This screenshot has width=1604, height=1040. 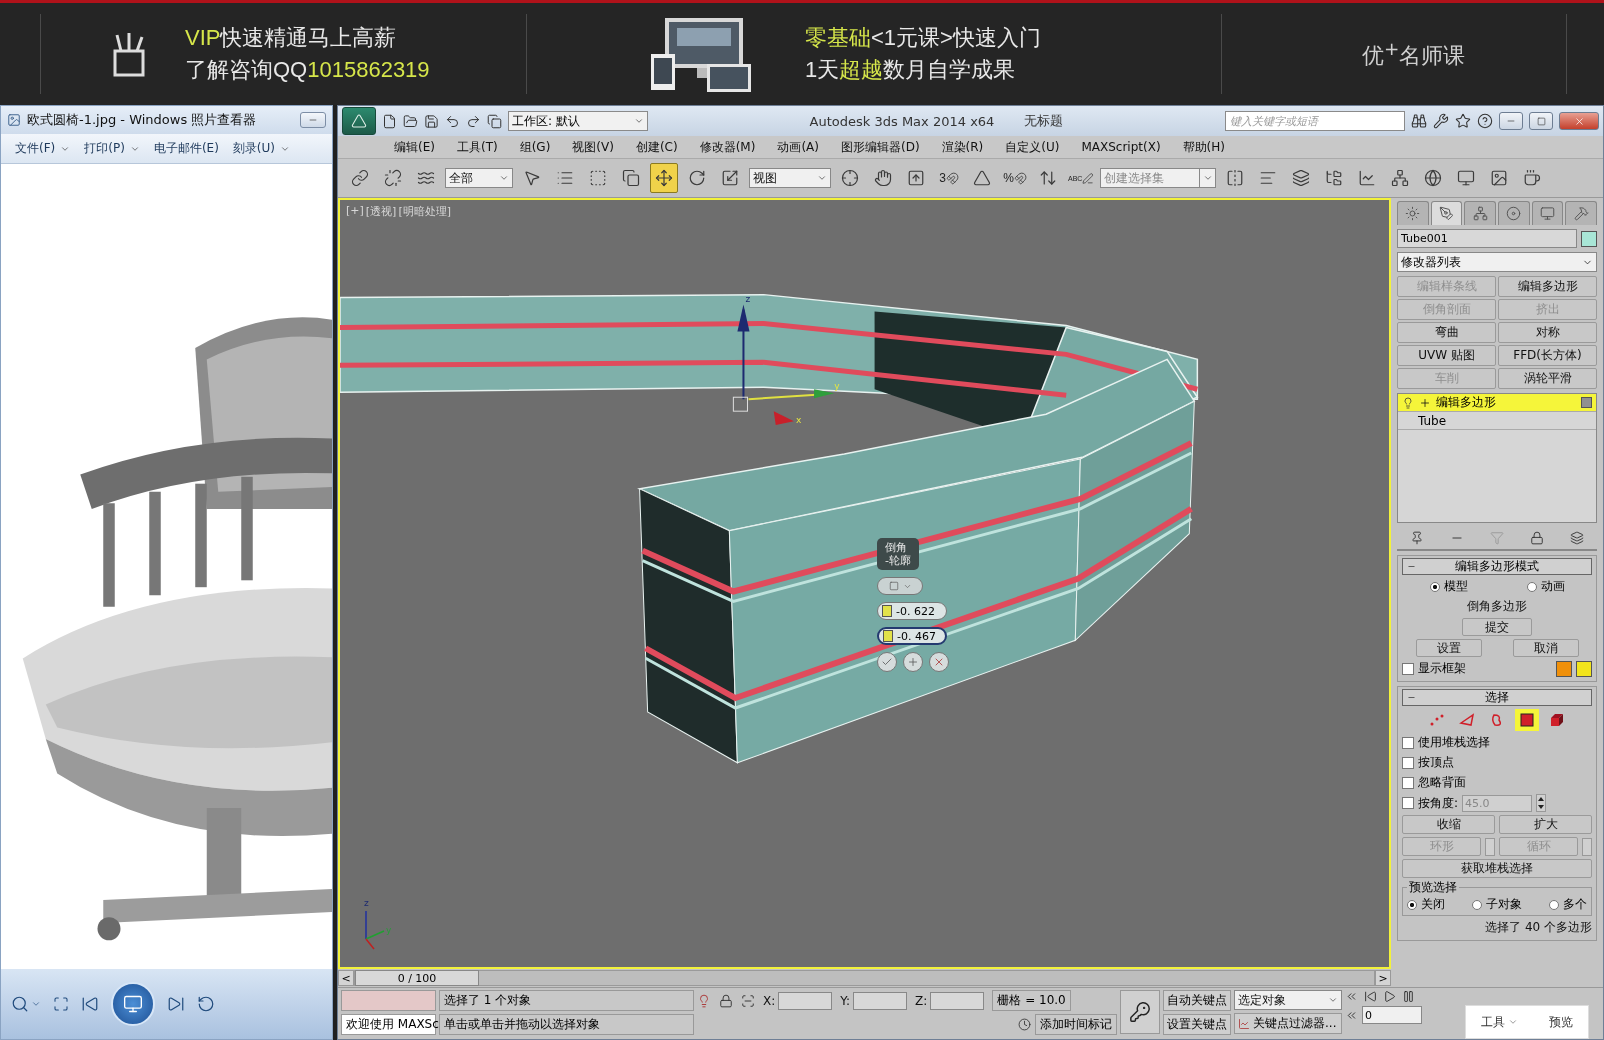 I want to click on menu-item: 刻录(U), so click(x=261, y=148).